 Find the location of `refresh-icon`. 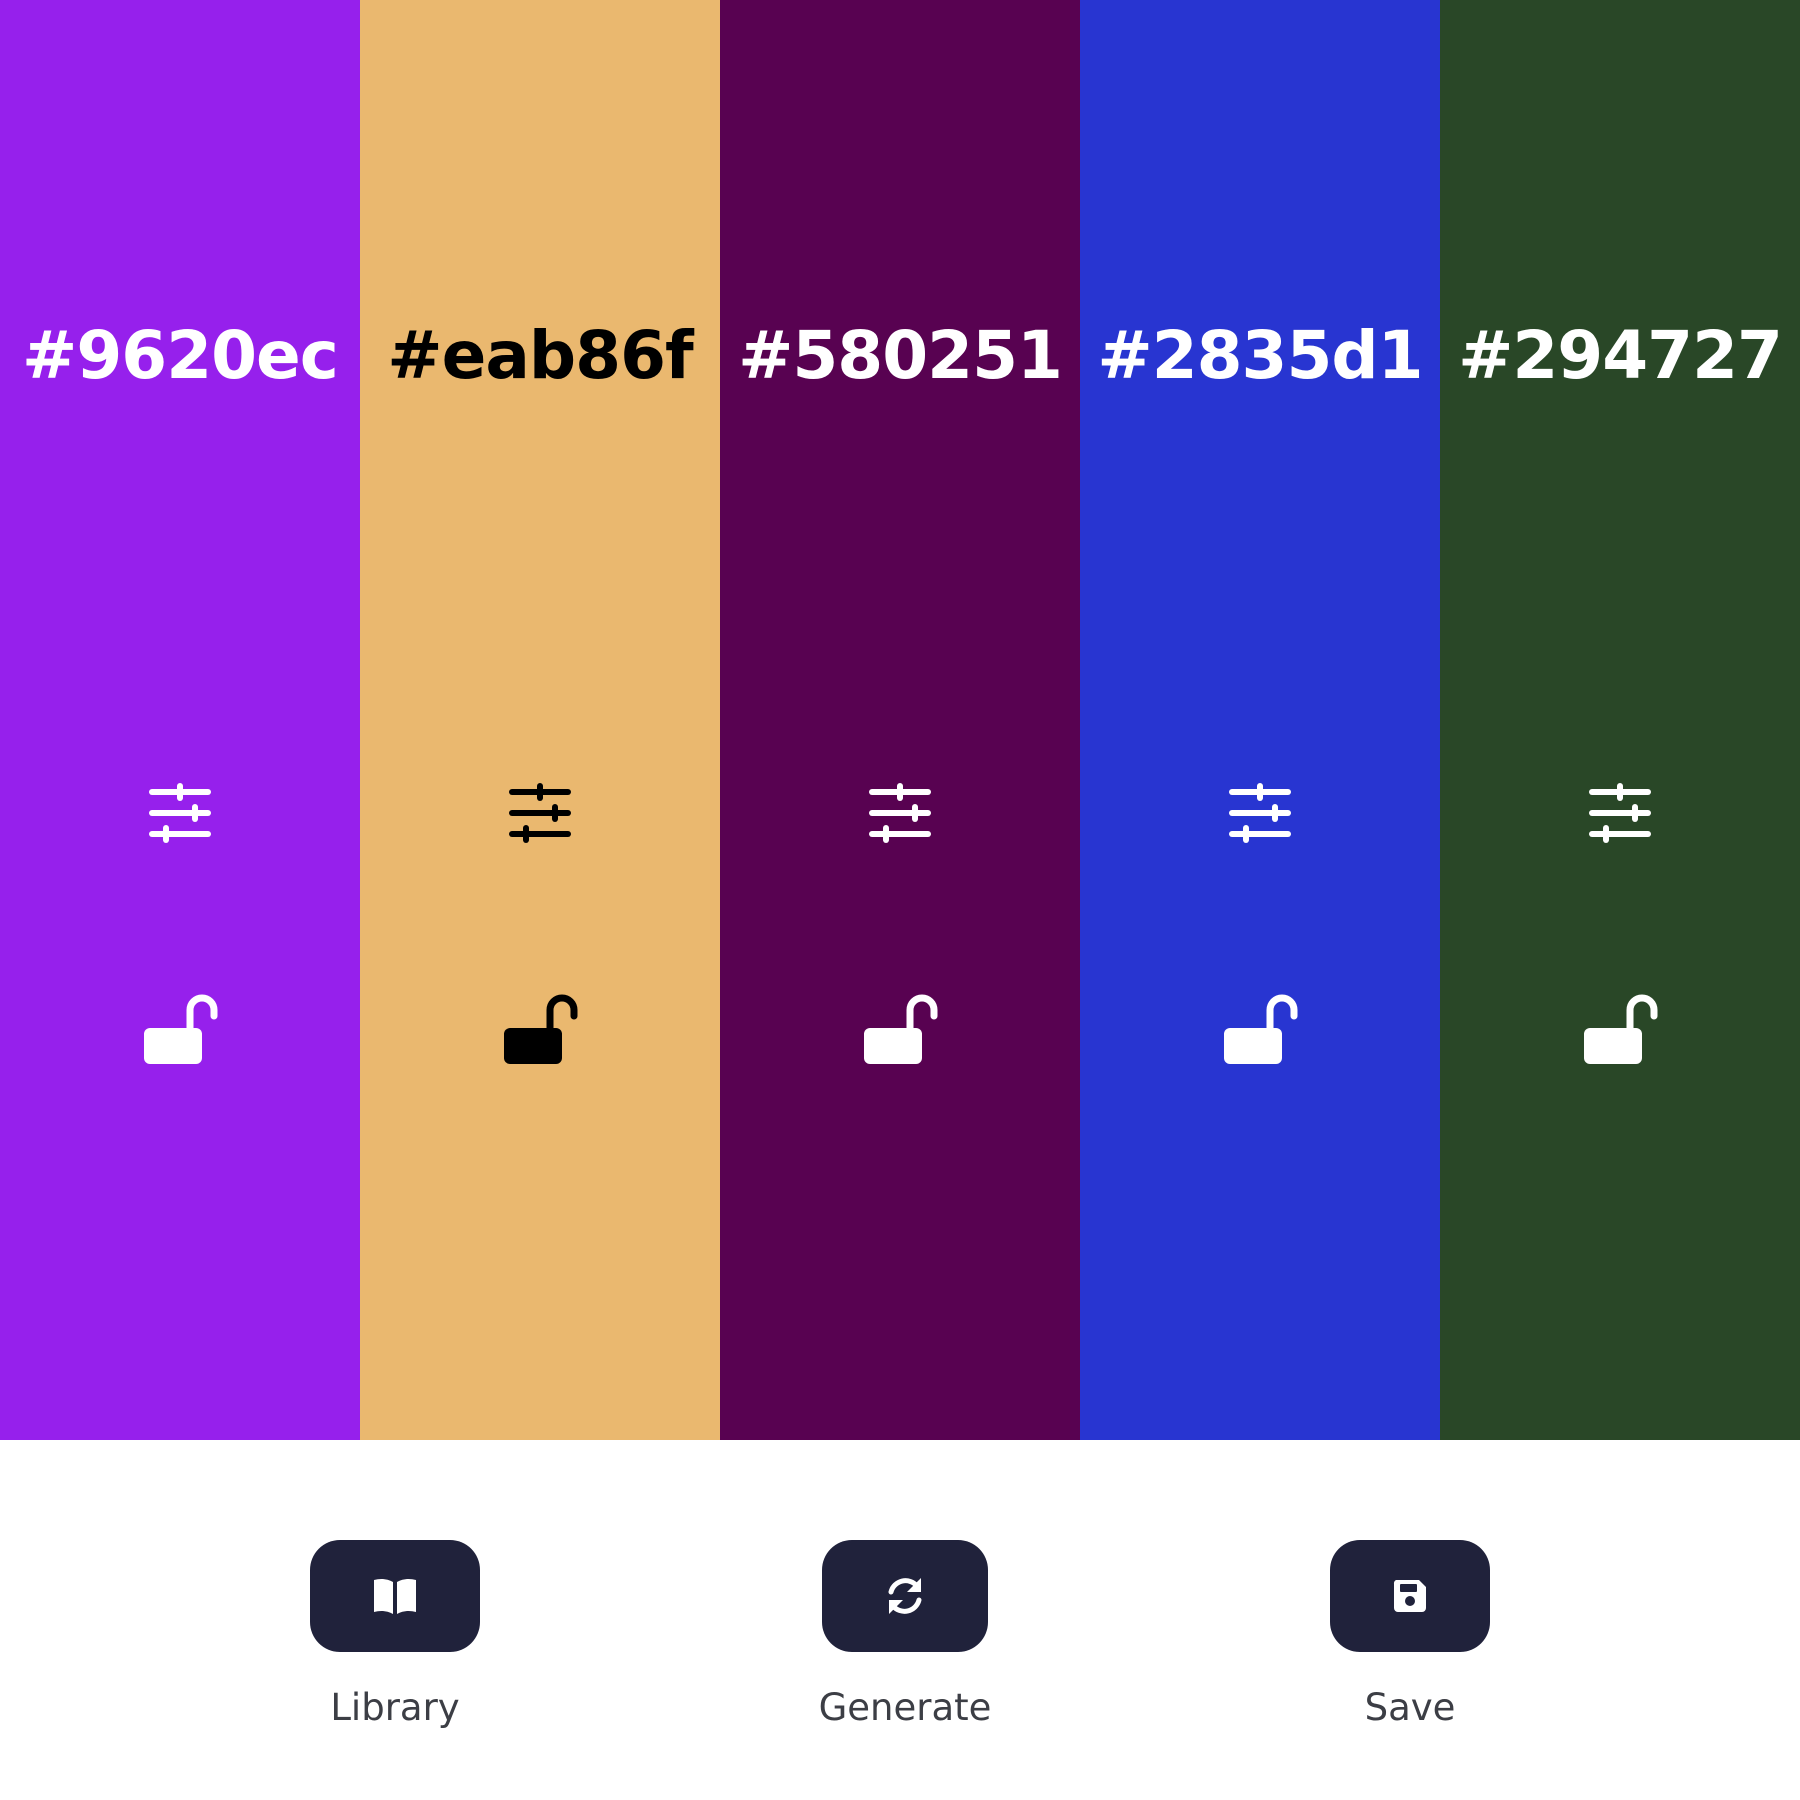

refresh-icon is located at coordinates (905, 1596).